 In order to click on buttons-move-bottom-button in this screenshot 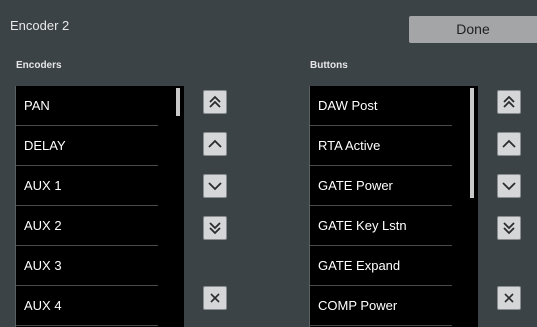, I will do `click(509, 228)`.